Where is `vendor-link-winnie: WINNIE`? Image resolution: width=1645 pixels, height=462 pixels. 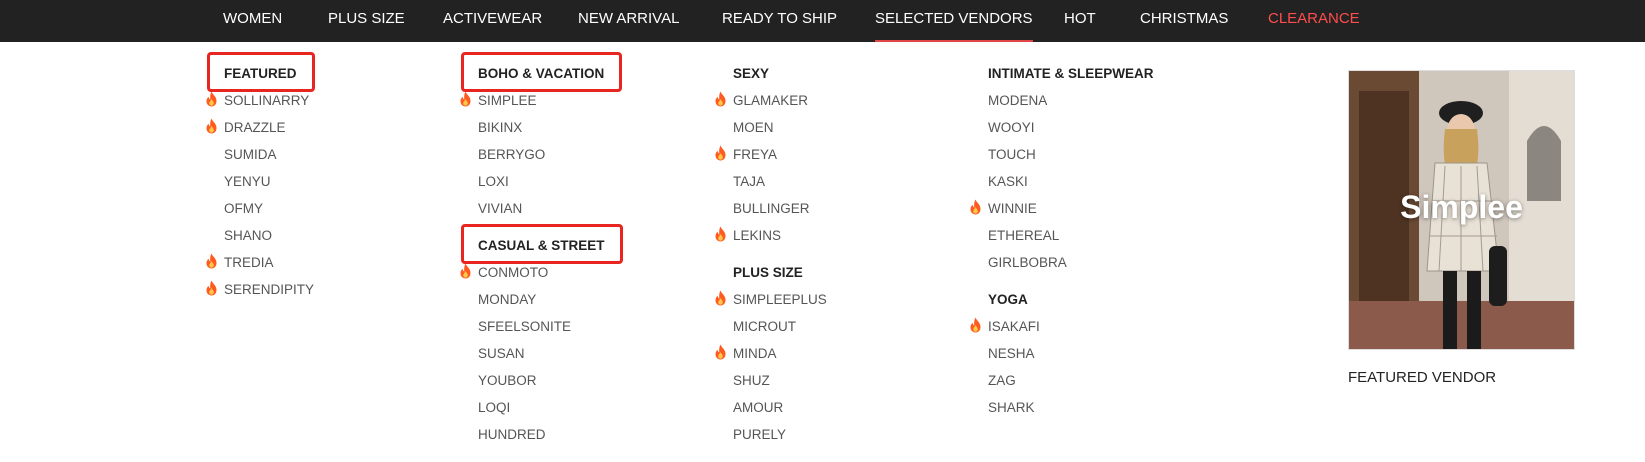 vendor-link-winnie: WINNIE is located at coordinates (1003, 207).